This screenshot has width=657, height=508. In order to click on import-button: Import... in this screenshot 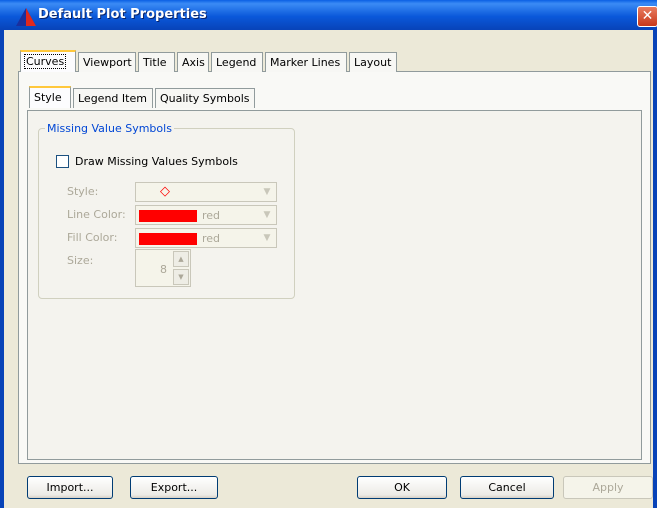, I will do `click(70, 487)`.